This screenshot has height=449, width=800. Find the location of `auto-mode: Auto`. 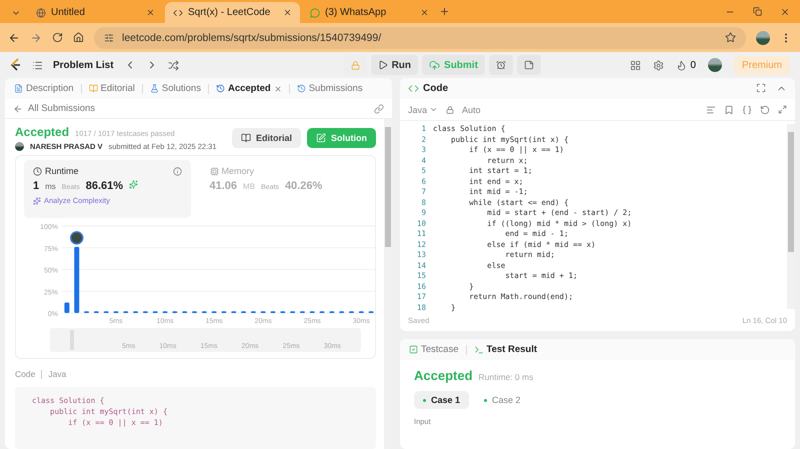

auto-mode: Auto is located at coordinates (471, 109).